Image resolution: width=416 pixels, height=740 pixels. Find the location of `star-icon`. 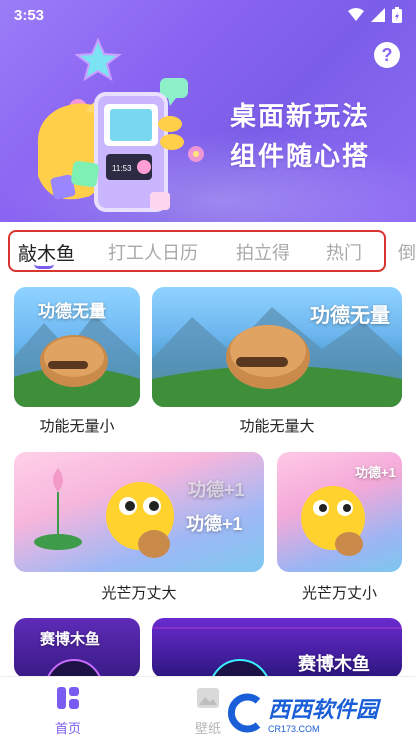

star-icon is located at coordinates (98, 59).